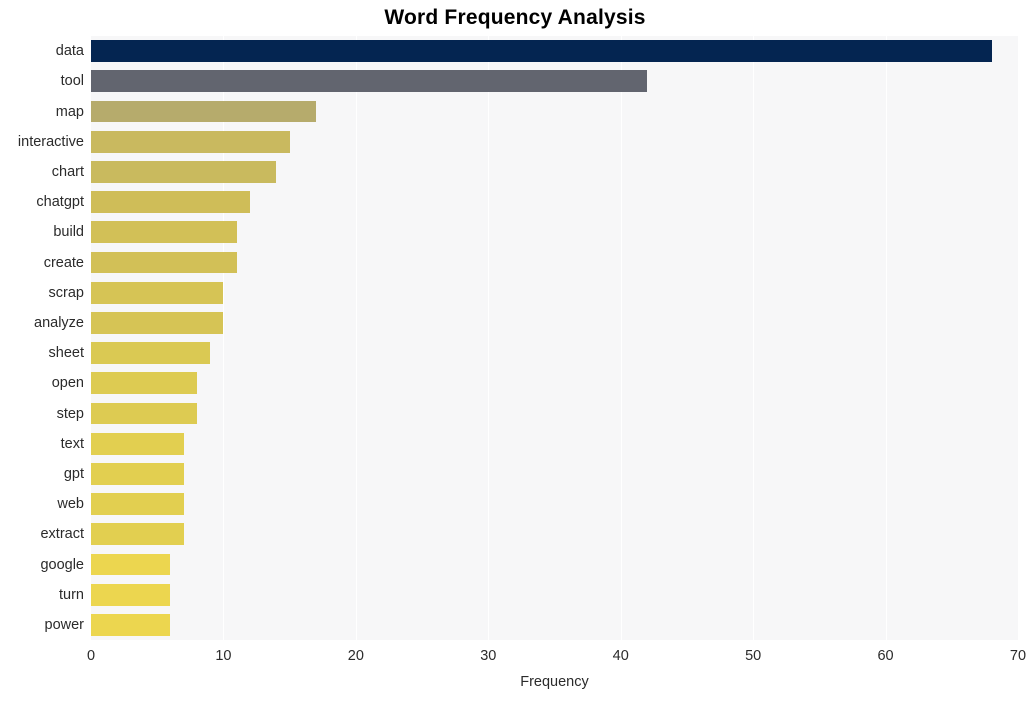 This screenshot has width=1030, height=701. Describe the element at coordinates (488, 656) in the screenshot. I see `x-tick-label-30: 30` at that location.